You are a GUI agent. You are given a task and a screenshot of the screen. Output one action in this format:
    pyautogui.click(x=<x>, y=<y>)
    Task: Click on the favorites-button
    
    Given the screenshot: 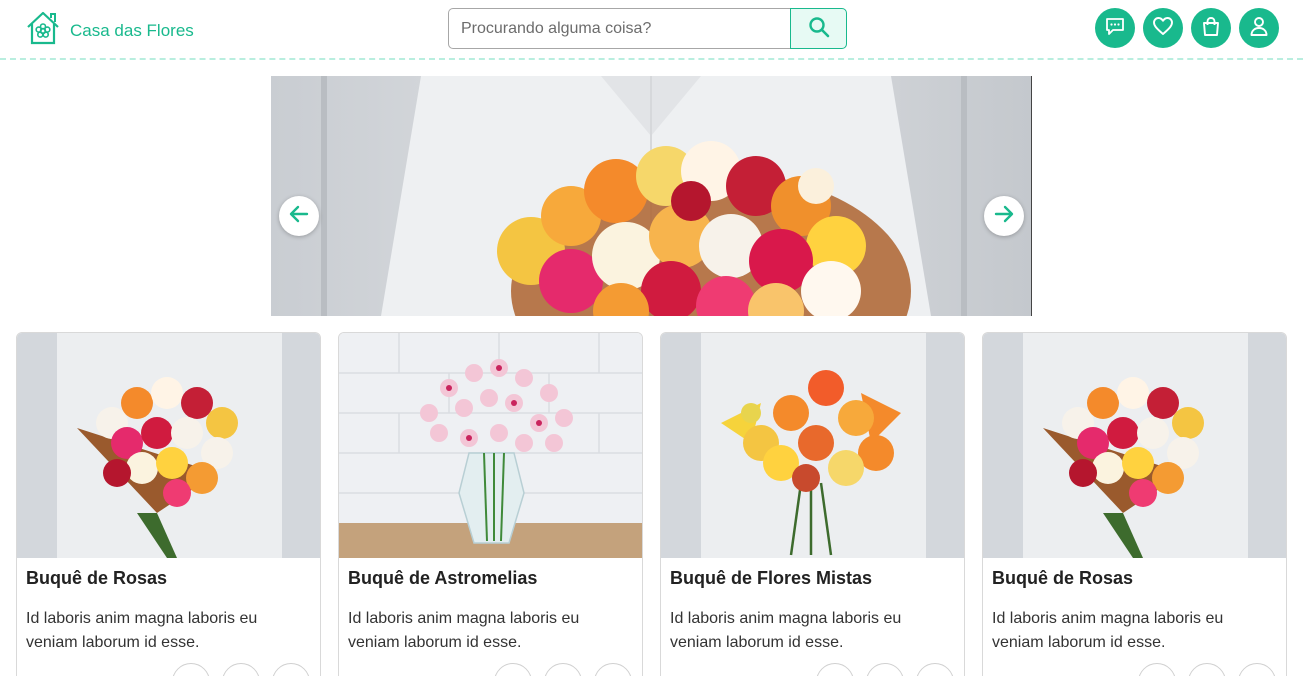 What is the action you would take?
    pyautogui.click(x=1163, y=28)
    